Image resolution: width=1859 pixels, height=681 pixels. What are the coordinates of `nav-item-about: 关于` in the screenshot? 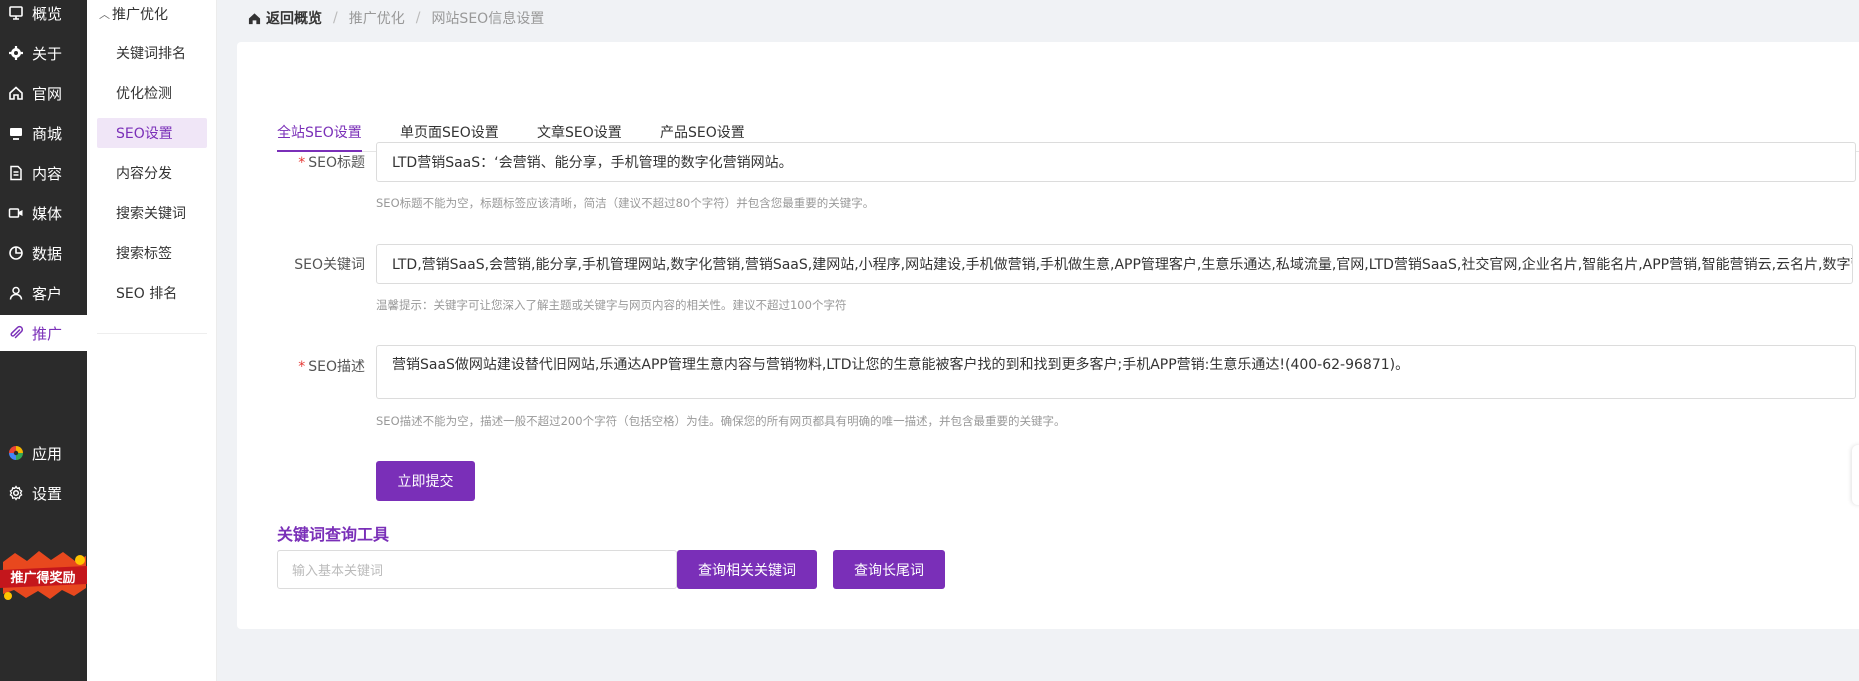 It's located at (43, 53).